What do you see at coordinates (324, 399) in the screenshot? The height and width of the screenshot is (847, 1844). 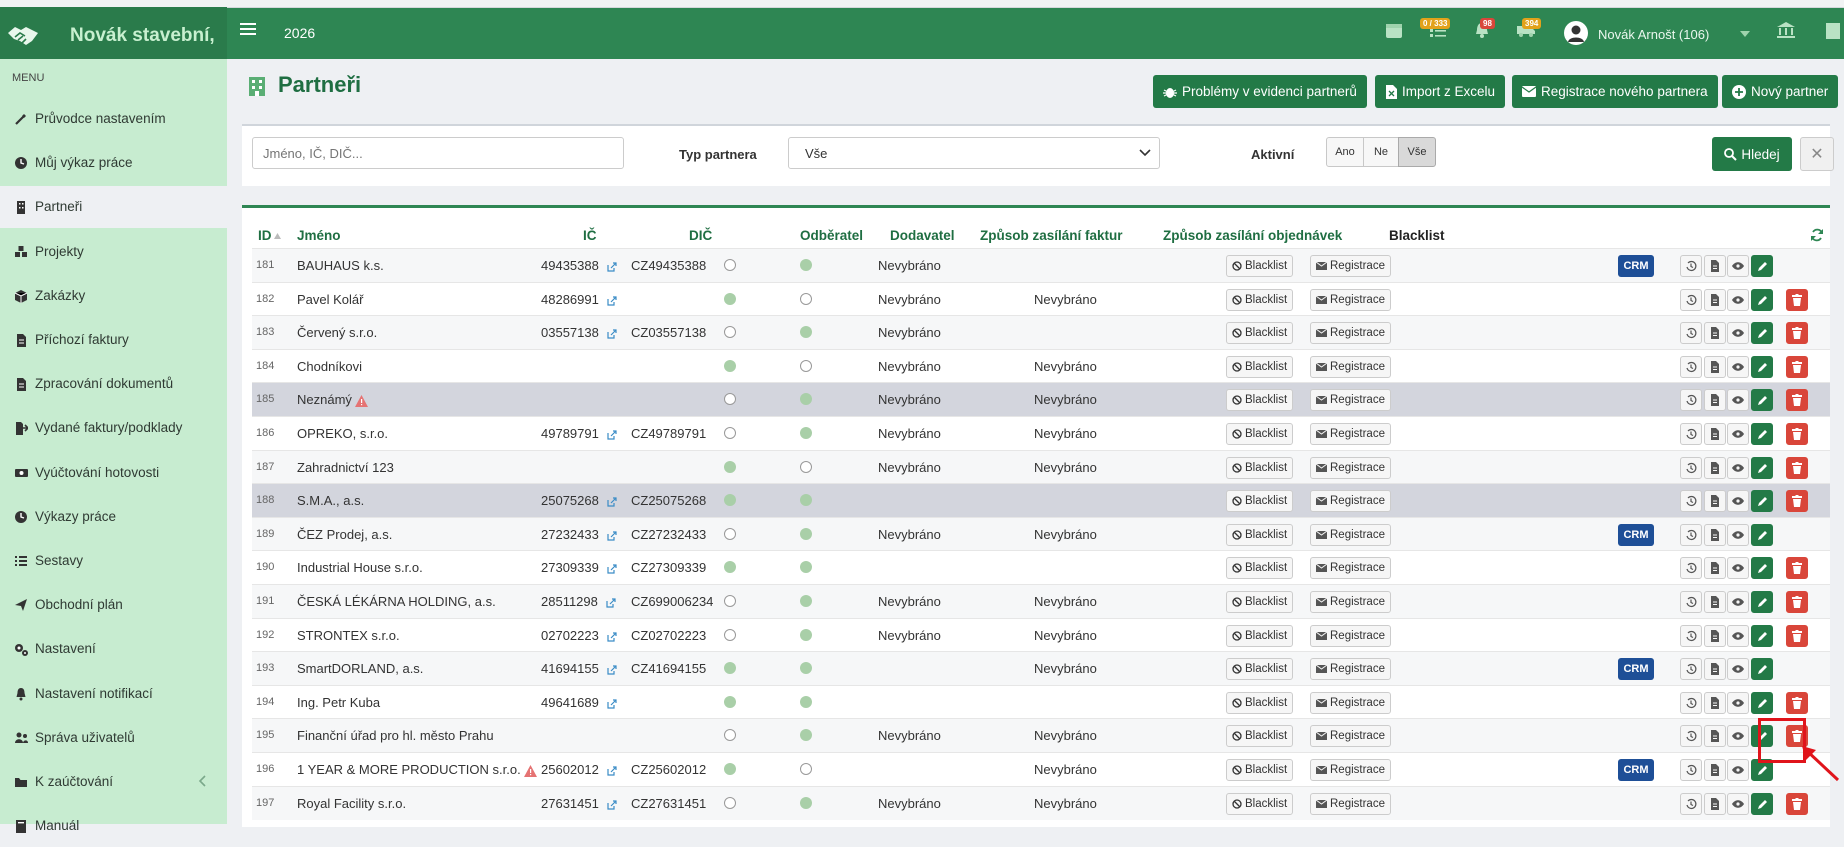 I see `partner-name: Neznámý` at bounding box center [324, 399].